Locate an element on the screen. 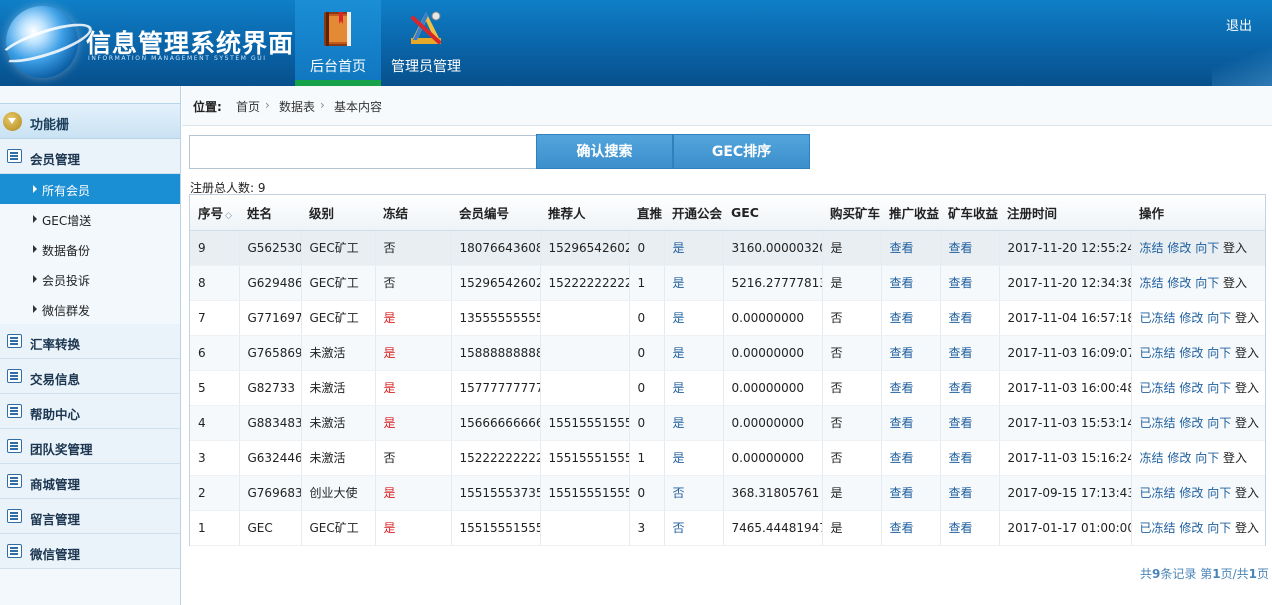 The width and height of the screenshot is (1272, 605). cell-frozen: 是 is located at coordinates (389, 493).